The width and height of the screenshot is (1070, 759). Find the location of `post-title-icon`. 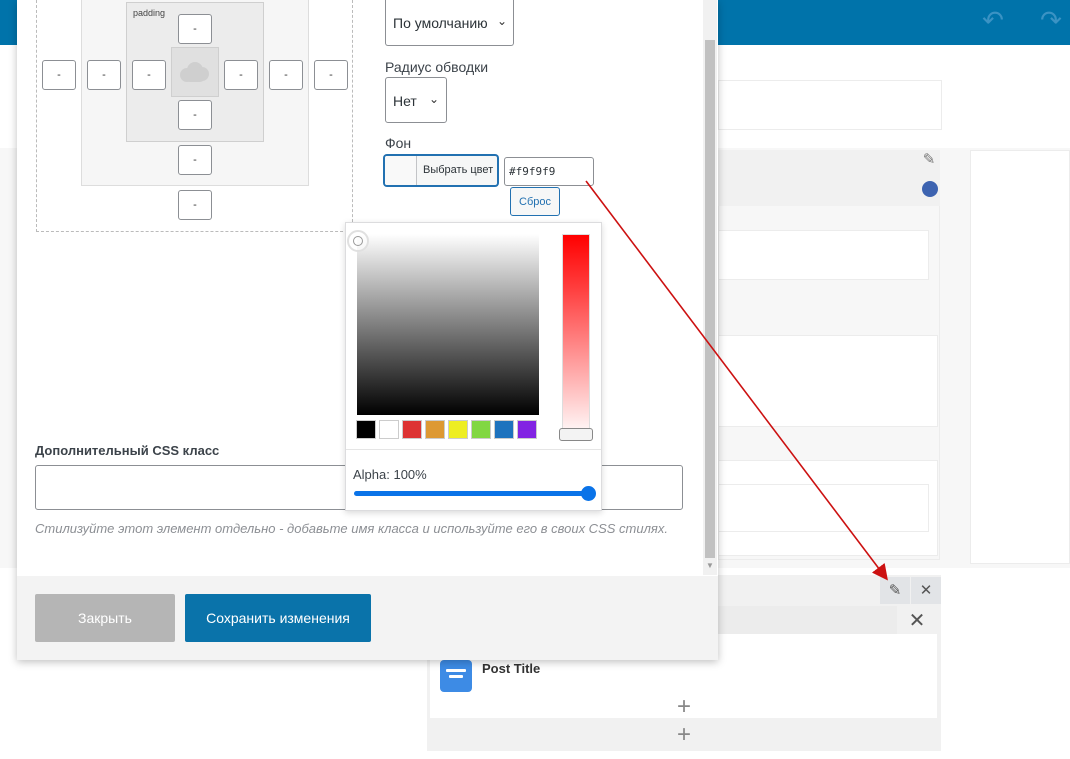

post-title-icon is located at coordinates (456, 676).